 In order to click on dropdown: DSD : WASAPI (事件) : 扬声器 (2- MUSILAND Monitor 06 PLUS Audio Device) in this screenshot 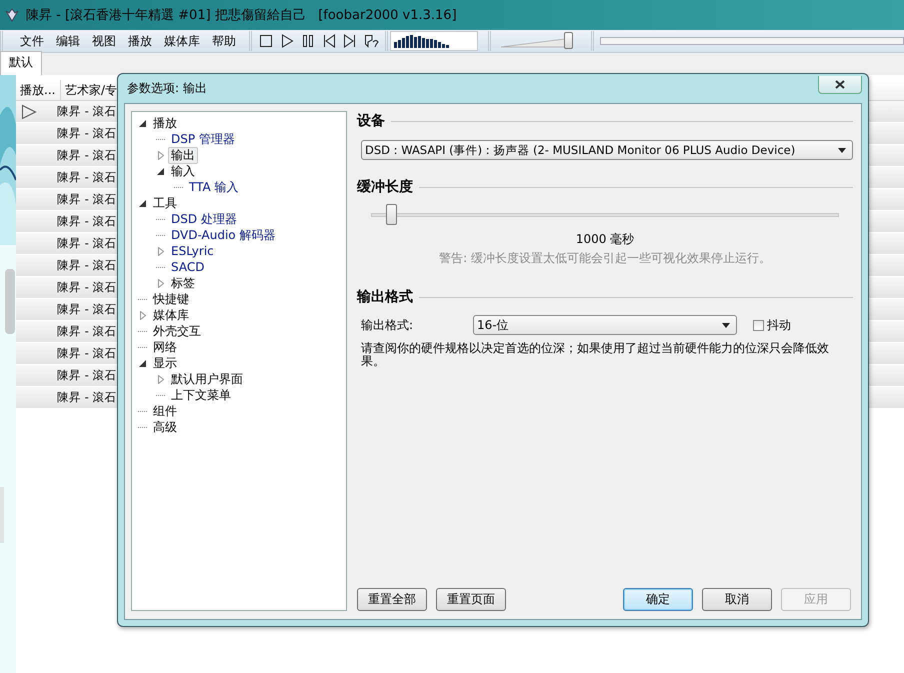, I will do `click(607, 150)`.